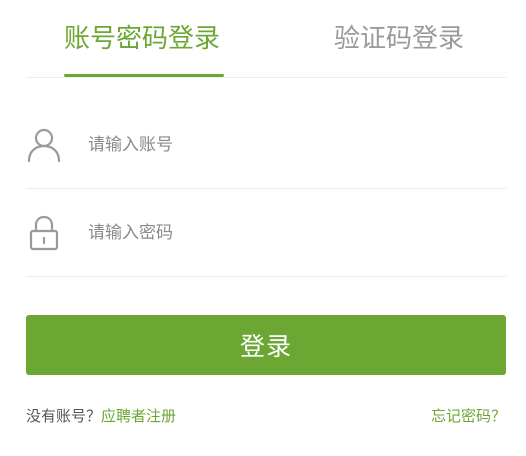 Image resolution: width=526 pixels, height=456 pixels. I want to click on tab-account-password: 账号密码登录, so click(142, 39).